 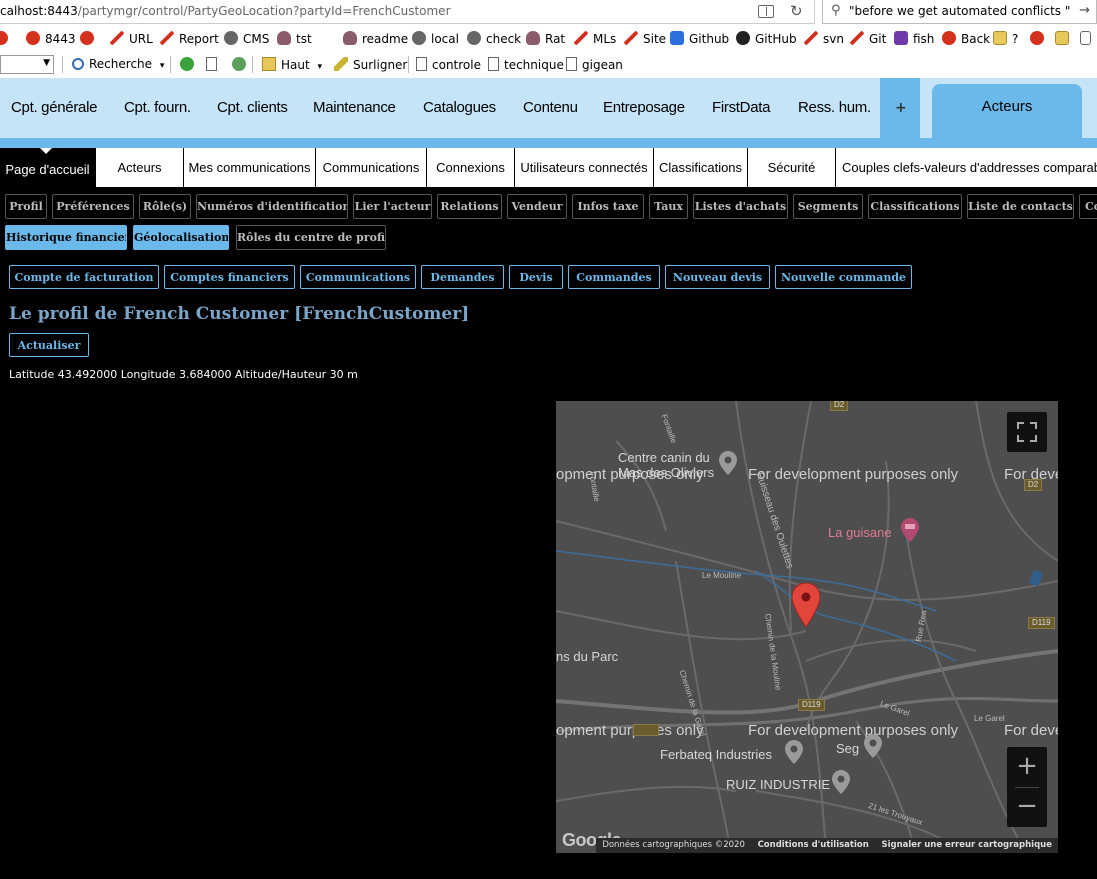 What do you see at coordinates (189, 64) in the screenshot?
I see `clover-button` at bounding box center [189, 64].